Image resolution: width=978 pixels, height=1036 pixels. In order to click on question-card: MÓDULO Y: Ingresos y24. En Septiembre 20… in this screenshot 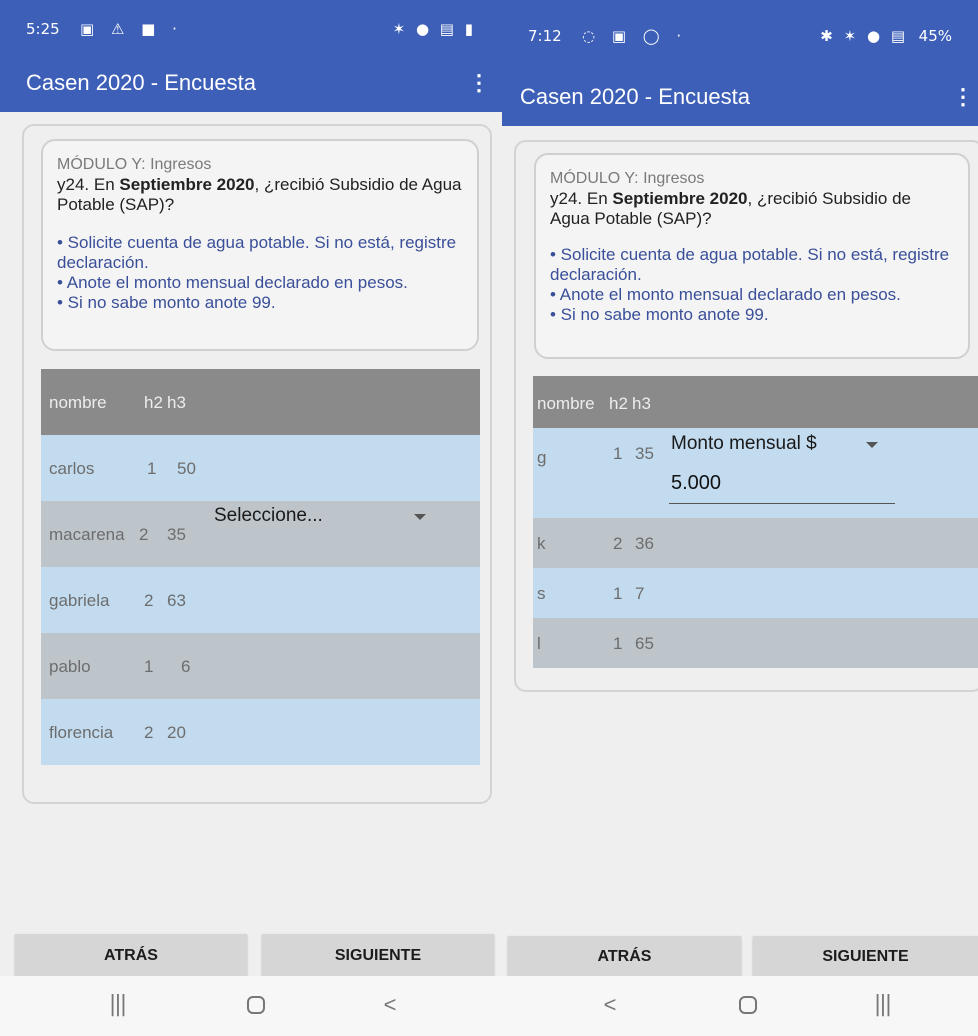, I will do `click(752, 256)`.